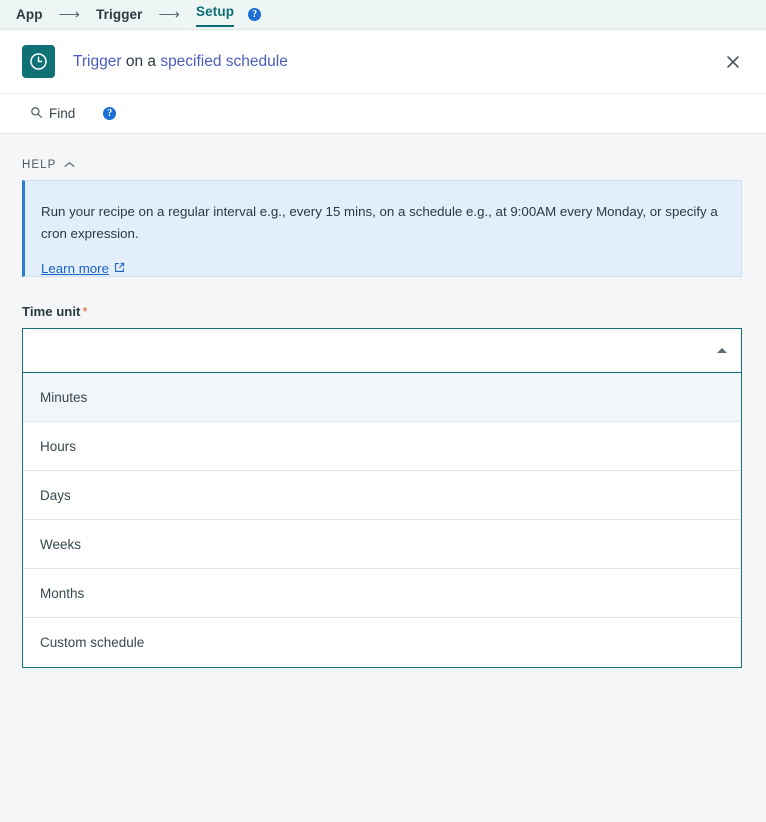 The height and width of the screenshot is (822, 766). Describe the element at coordinates (382, 642) in the screenshot. I see `option-custom-schedule: Custom schedule` at that location.